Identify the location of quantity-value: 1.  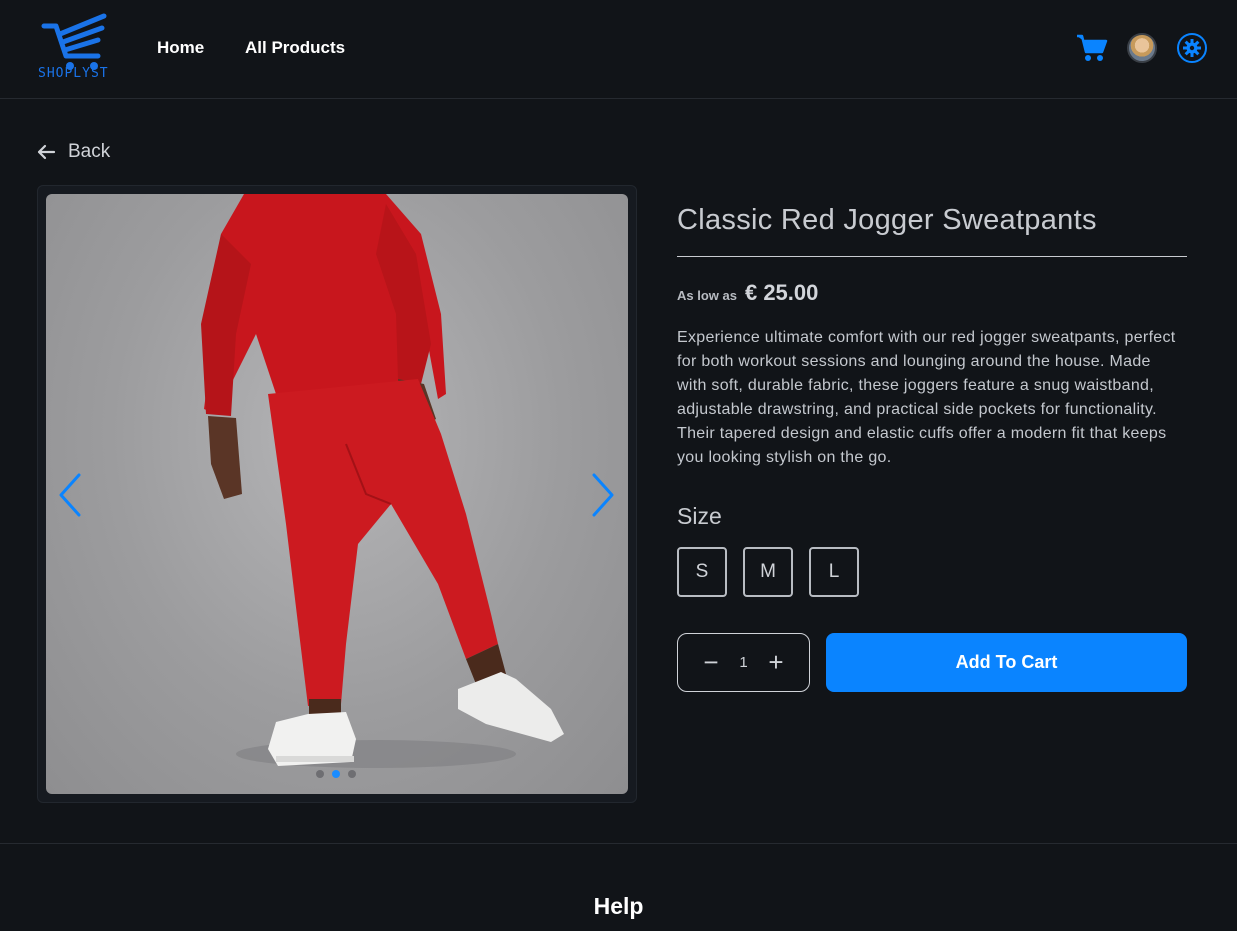
(743, 662).